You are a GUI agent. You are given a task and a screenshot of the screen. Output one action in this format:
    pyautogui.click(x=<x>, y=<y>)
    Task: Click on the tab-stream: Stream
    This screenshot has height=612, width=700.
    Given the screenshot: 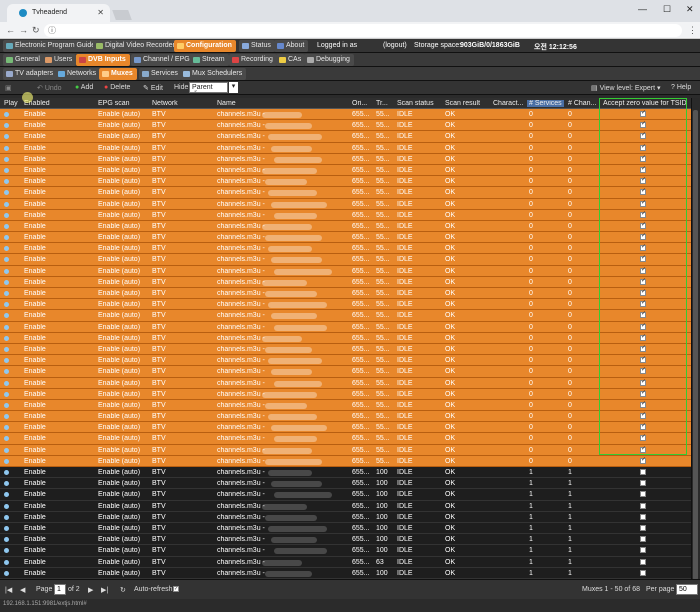 What is the action you would take?
    pyautogui.click(x=209, y=60)
    